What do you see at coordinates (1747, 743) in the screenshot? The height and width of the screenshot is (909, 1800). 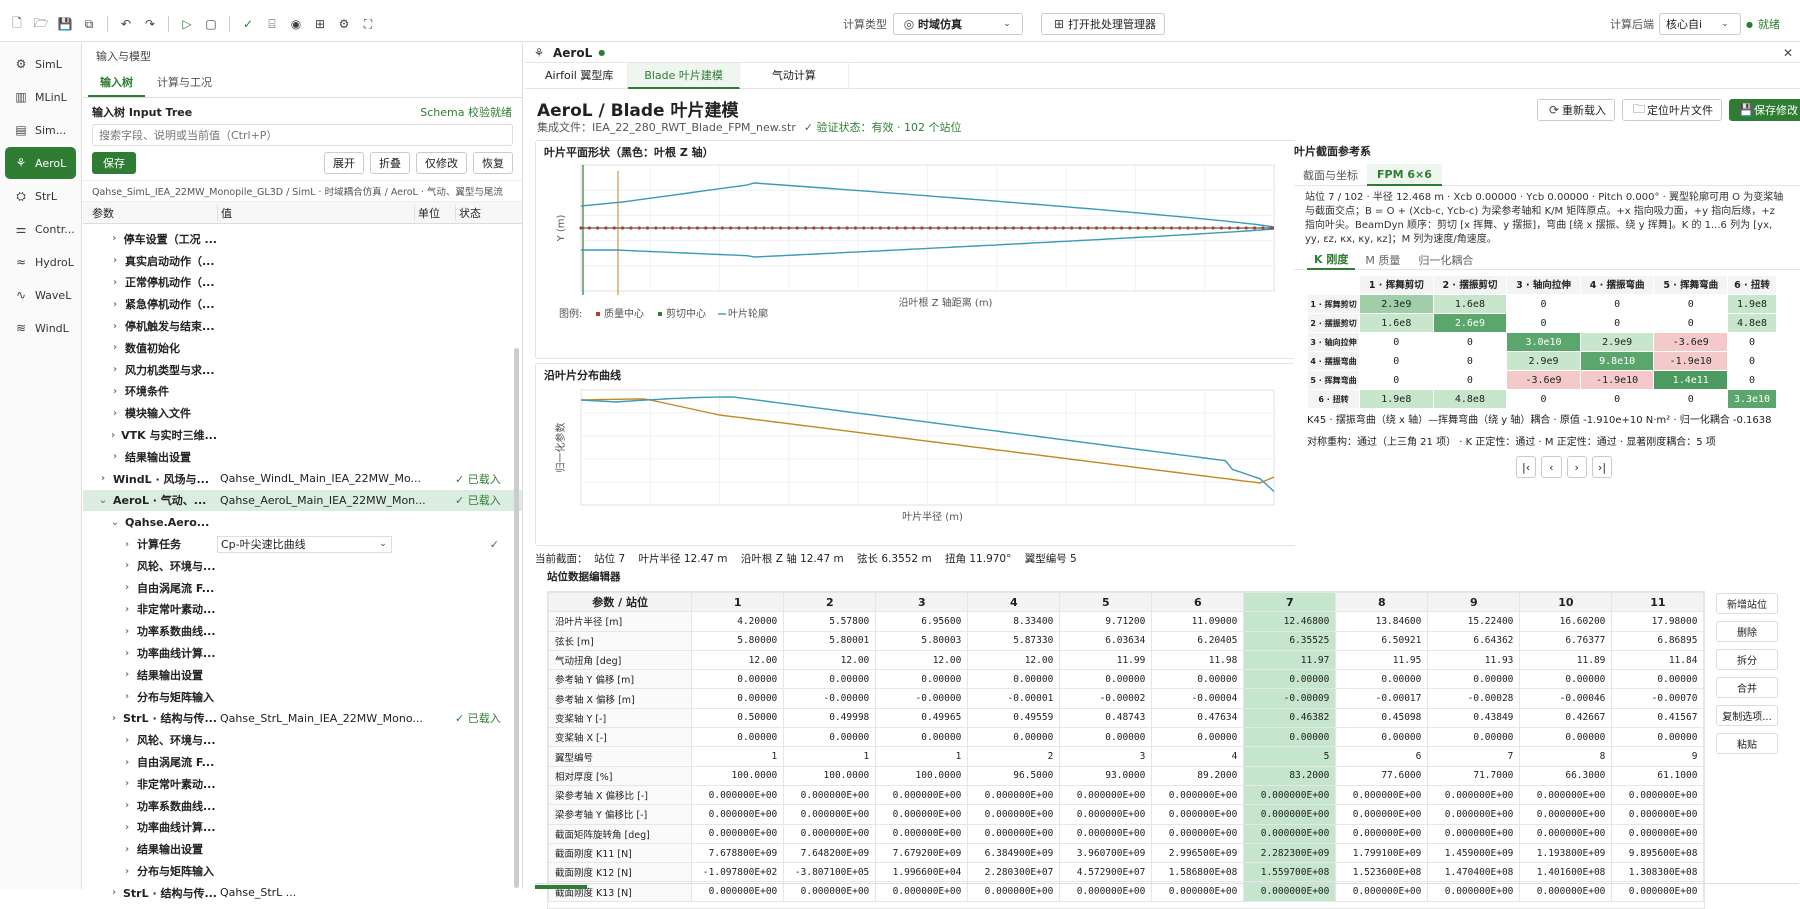 I see `side-button-5: 粘贴` at bounding box center [1747, 743].